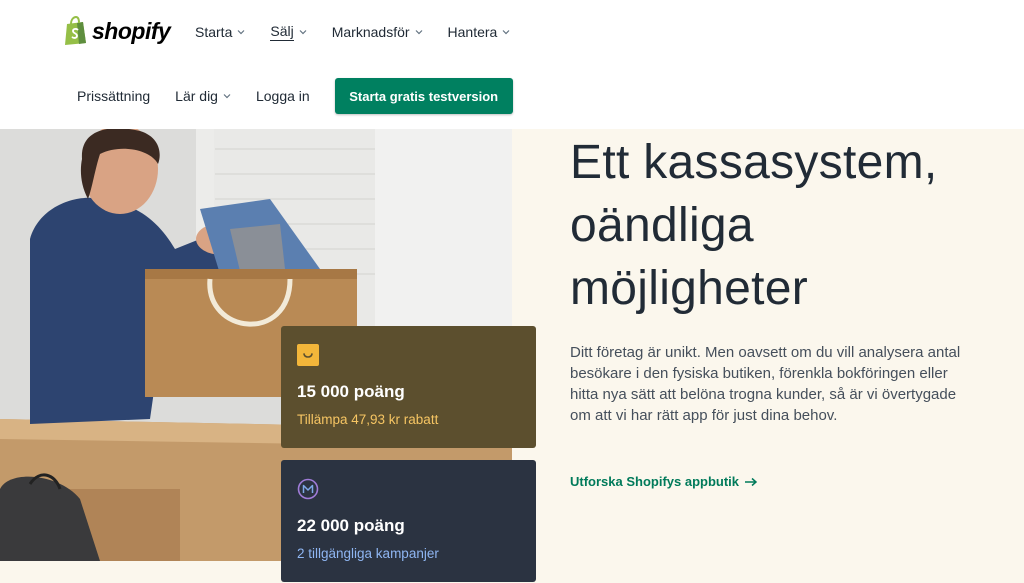  What do you see at coordinates (751, 481) in the screenshot?
I see `arrow-right-icon` at bounding box center [751, 481].